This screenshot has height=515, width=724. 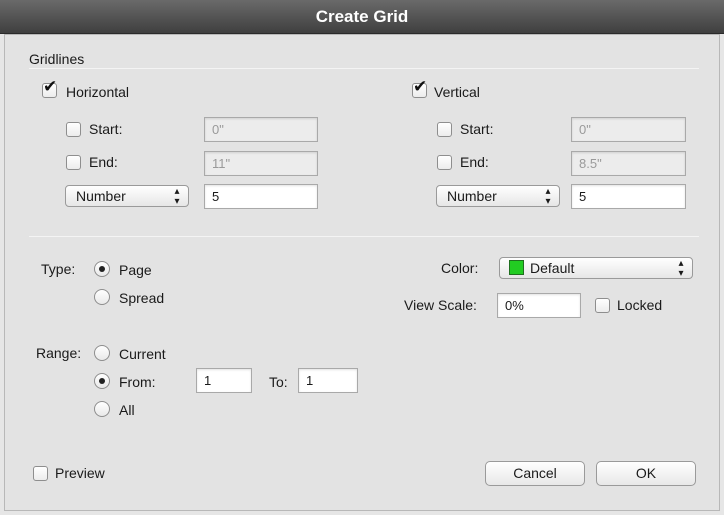 What do you see at coordinates (261, 163) in the screenshot?
I see `horizontal-end-field: 11"` at bounding box center [261, 163].